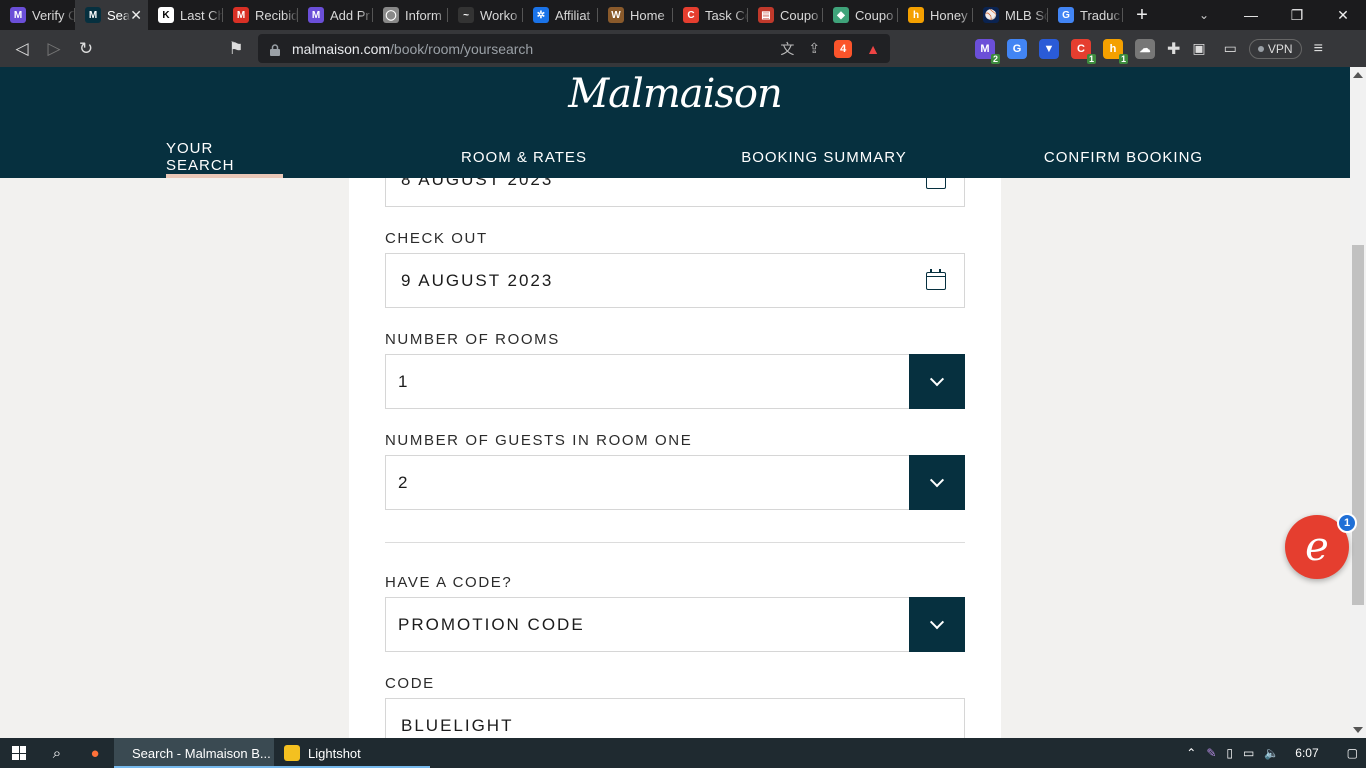 The width and height of the screenshot is (1366, 768). I want to click on guests-value: 2, so click(404, 482).